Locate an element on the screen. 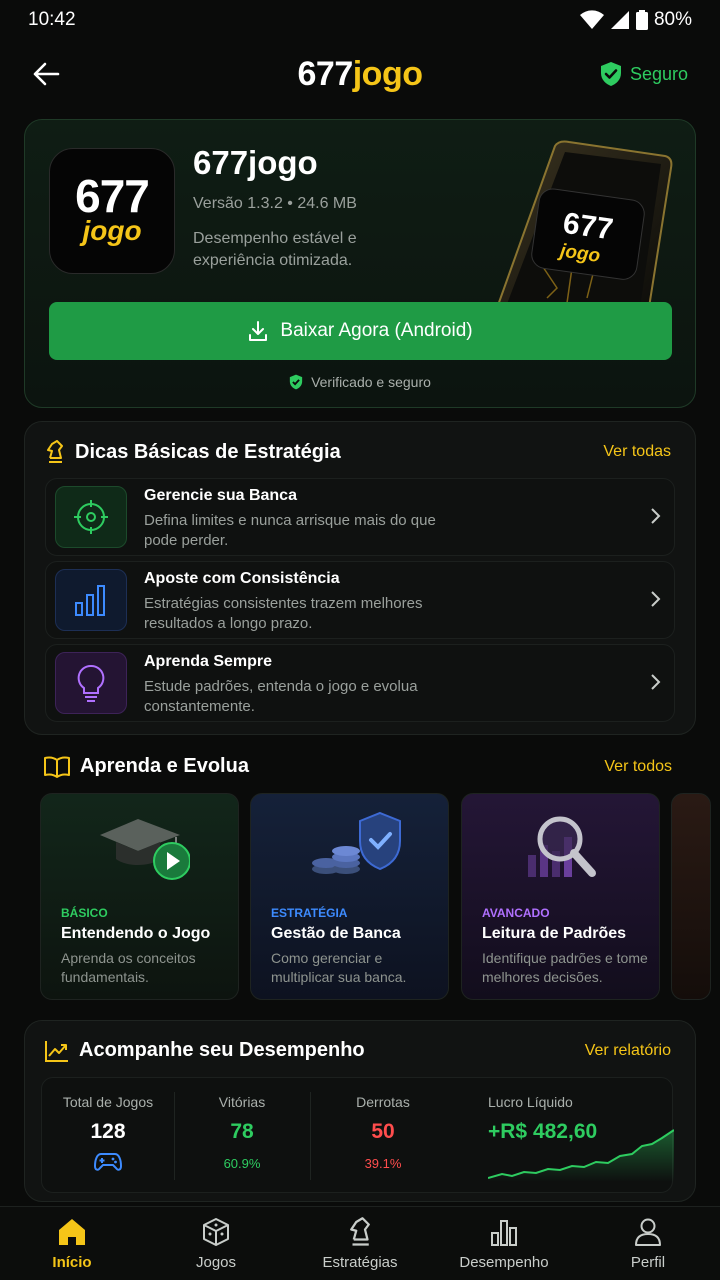 This screenshot has width=720, height=1280. battery-percent: 80% is located at coordinates (672, 19).